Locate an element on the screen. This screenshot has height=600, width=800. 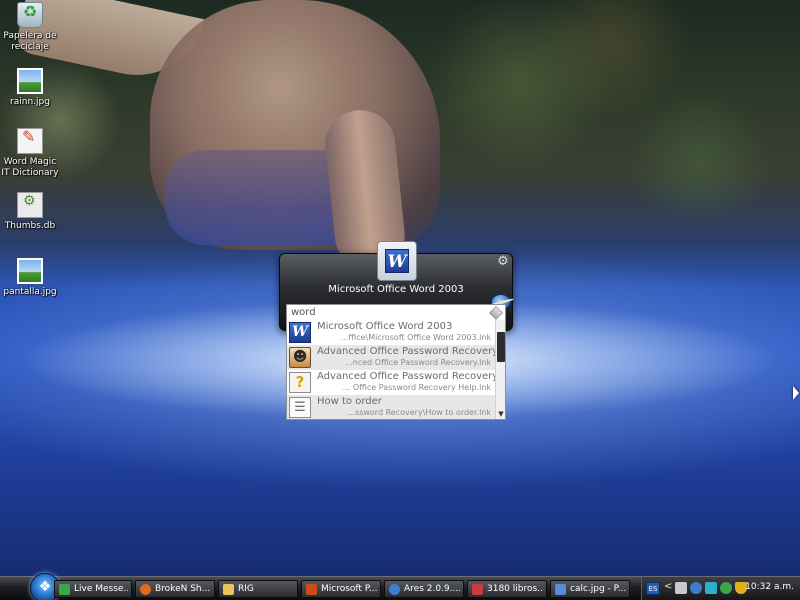
search-input: word is located at coordinates (396, 312).